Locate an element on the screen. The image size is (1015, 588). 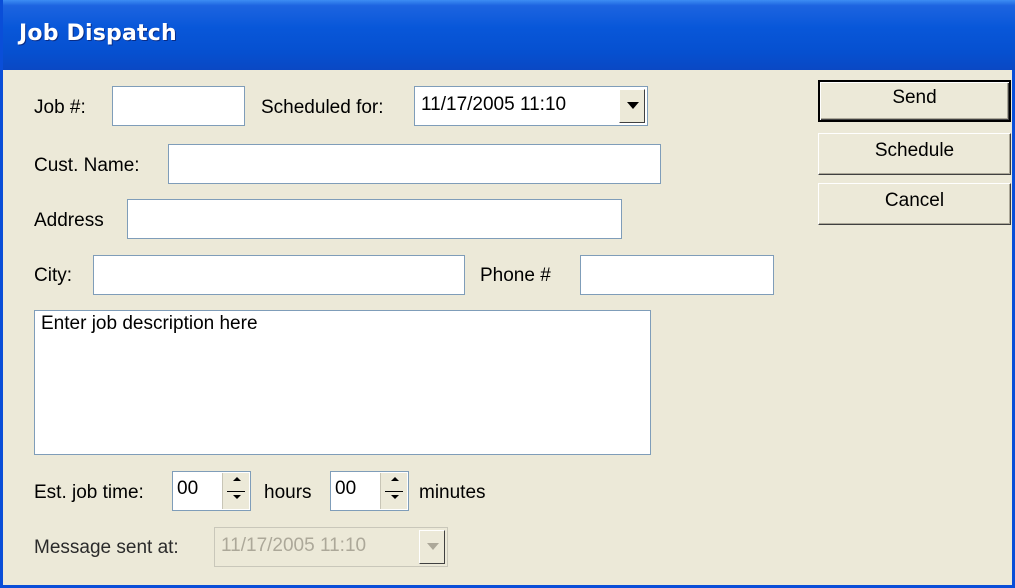
message-sent-at-datetime-picker: 11/17/2005 11:10 is located at coordinates (331, 547).